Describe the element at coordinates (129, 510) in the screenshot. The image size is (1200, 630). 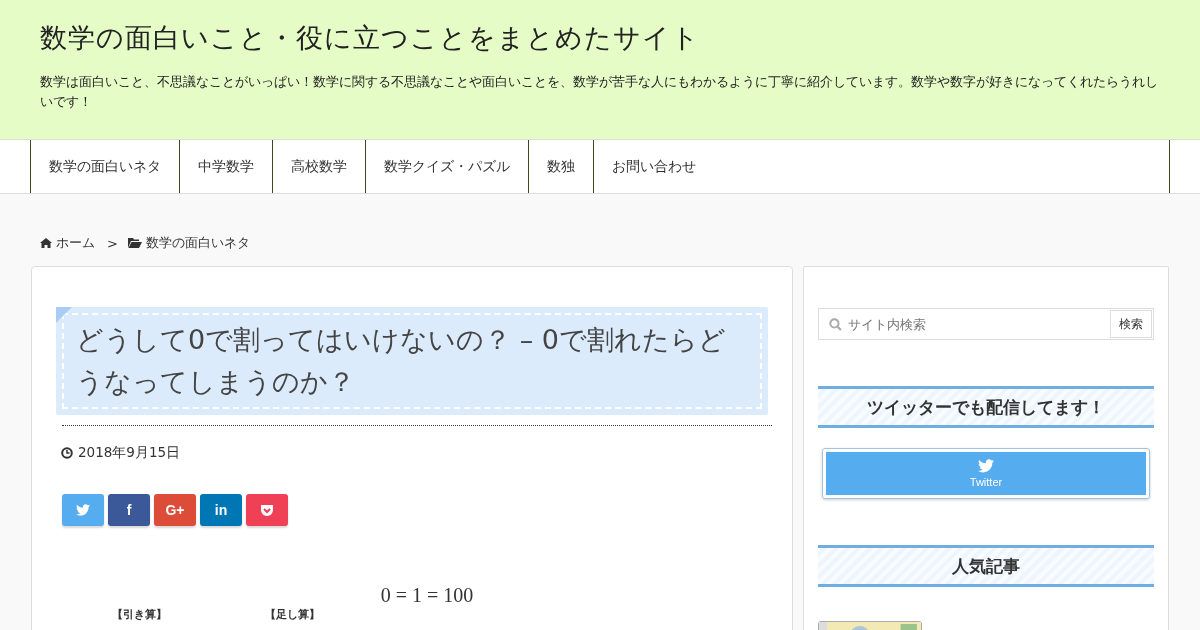
I see `share-button: f` at that location.